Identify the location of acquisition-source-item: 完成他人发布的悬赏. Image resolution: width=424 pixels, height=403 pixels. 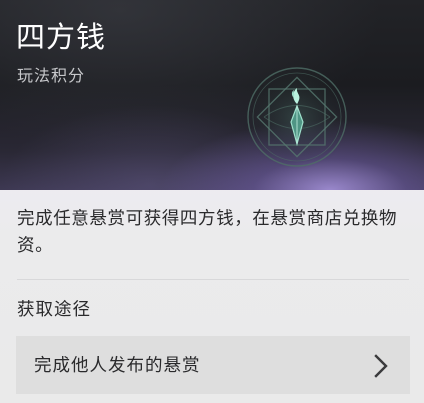
(213, 365).